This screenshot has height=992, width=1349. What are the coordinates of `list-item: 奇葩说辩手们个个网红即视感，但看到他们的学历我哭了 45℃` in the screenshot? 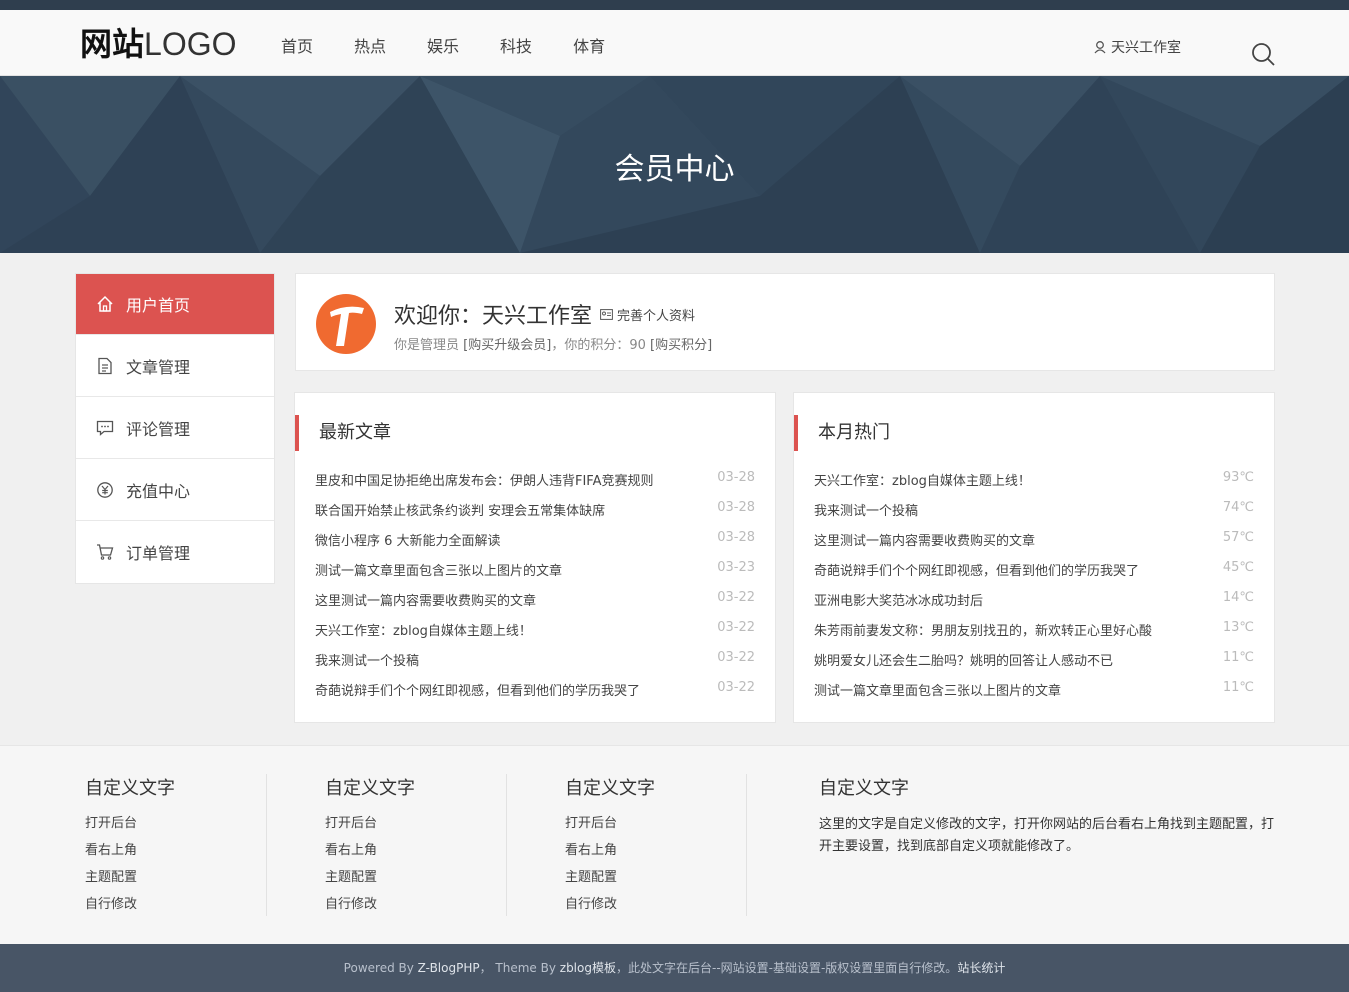 It's located at (1034, 575).